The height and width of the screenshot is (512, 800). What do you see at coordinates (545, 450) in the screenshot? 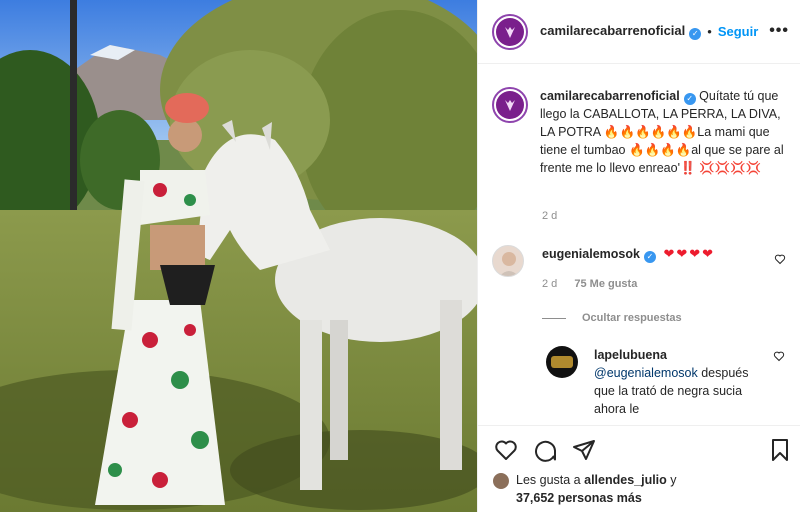
I see `comment-icon` at bounding box center [545, 450].